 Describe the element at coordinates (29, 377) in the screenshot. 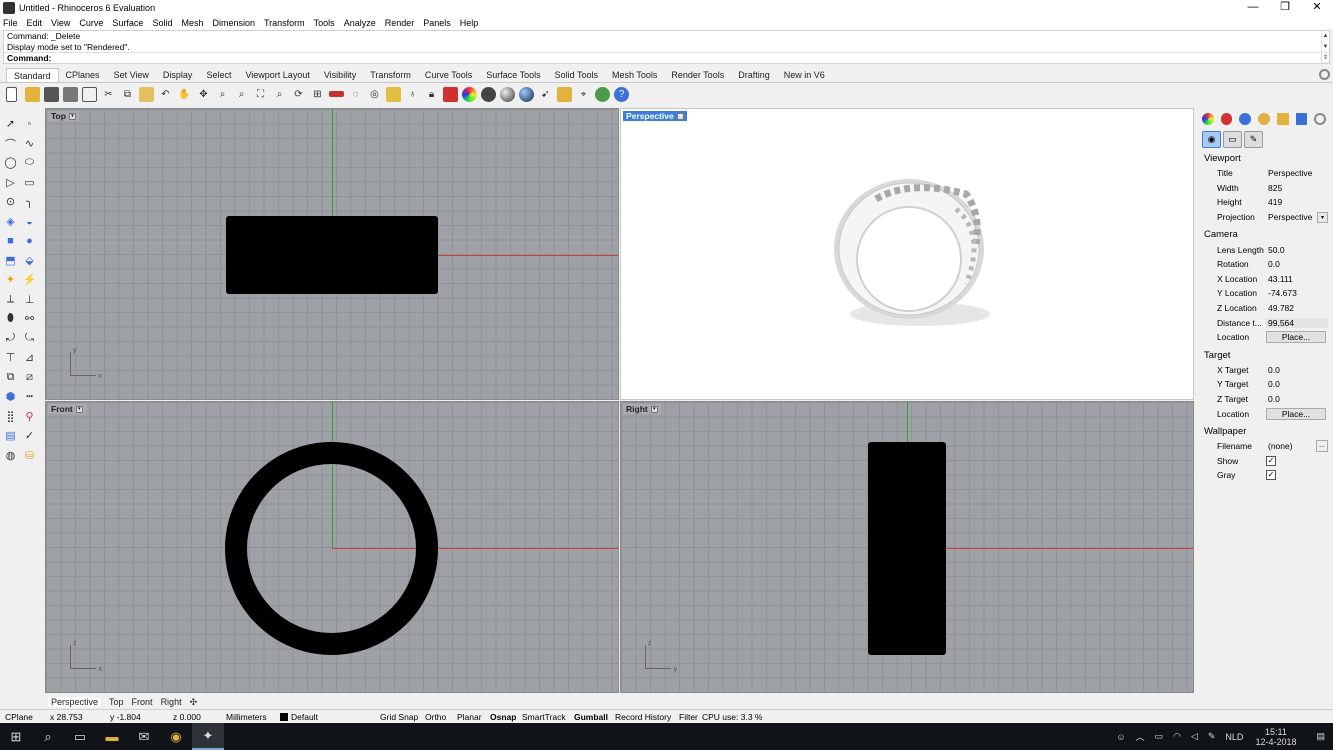

I see `mirror-icon: ⧄` at that location.